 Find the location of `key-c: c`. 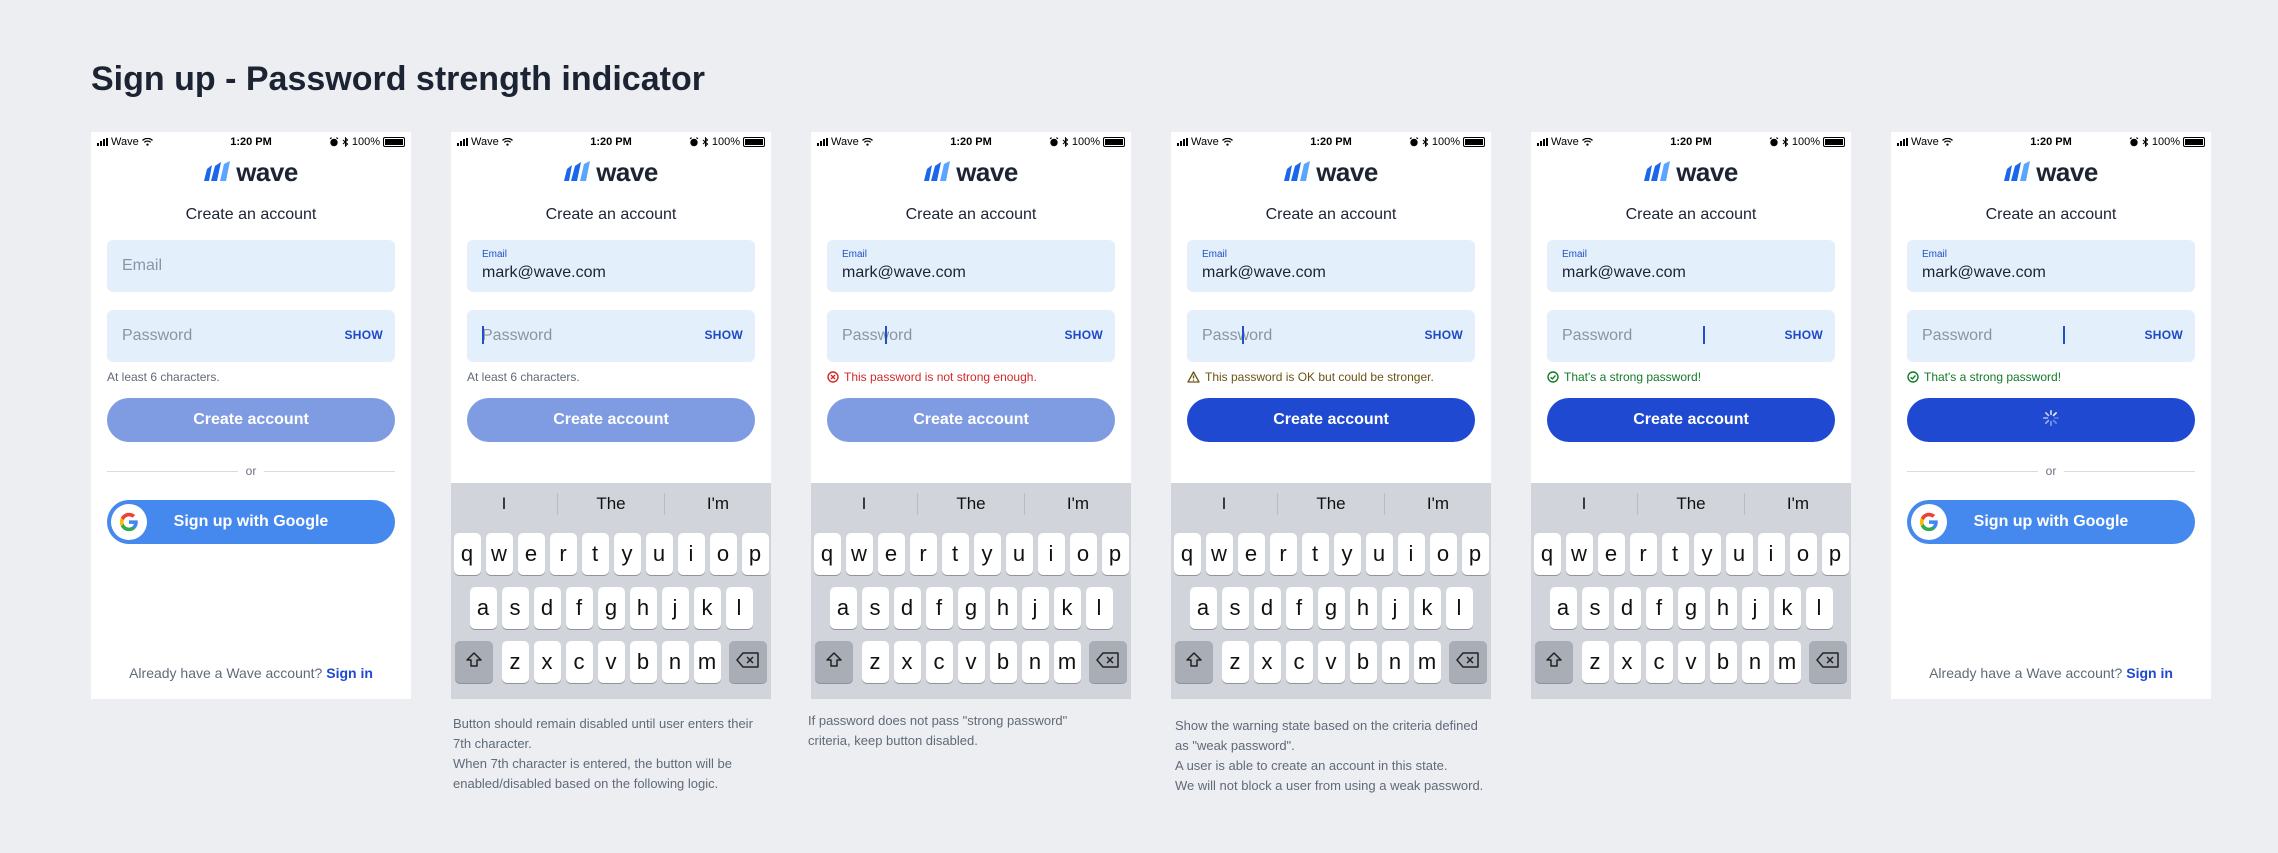

key-c: c is located at coordinates (1299, 662).